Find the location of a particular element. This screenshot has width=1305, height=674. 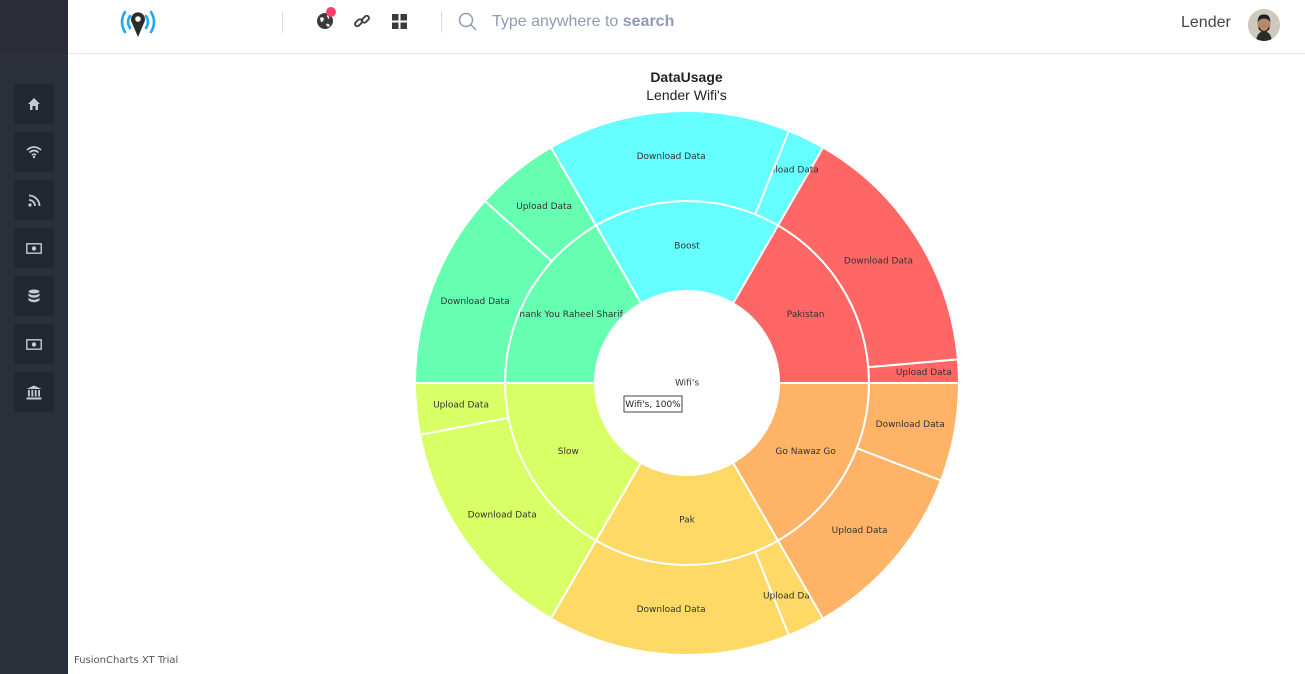

chart-tooltip: Wifi's, 100% is located at coordinates (653, 404).